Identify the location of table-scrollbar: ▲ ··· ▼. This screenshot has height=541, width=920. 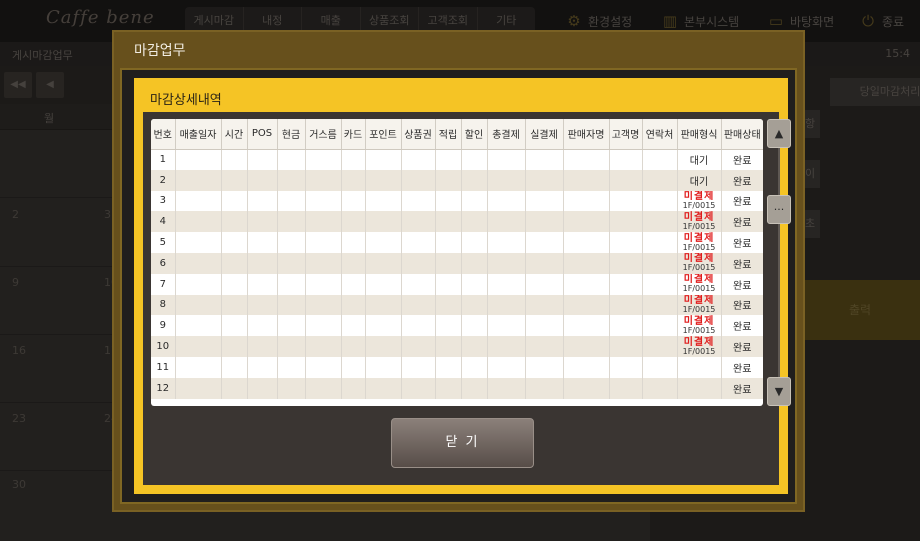
(779, 262).